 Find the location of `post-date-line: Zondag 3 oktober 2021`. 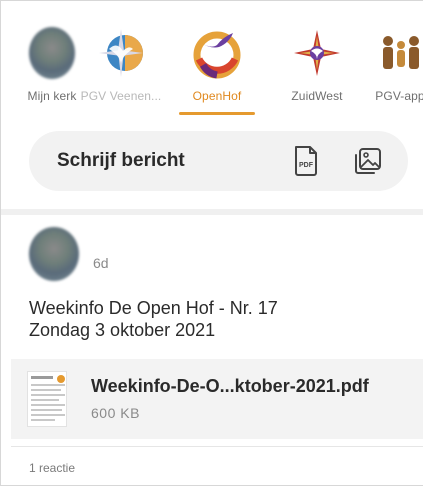

post-date-line: Zondag 3 oktober 2021 is located at coordinates (122, 330).